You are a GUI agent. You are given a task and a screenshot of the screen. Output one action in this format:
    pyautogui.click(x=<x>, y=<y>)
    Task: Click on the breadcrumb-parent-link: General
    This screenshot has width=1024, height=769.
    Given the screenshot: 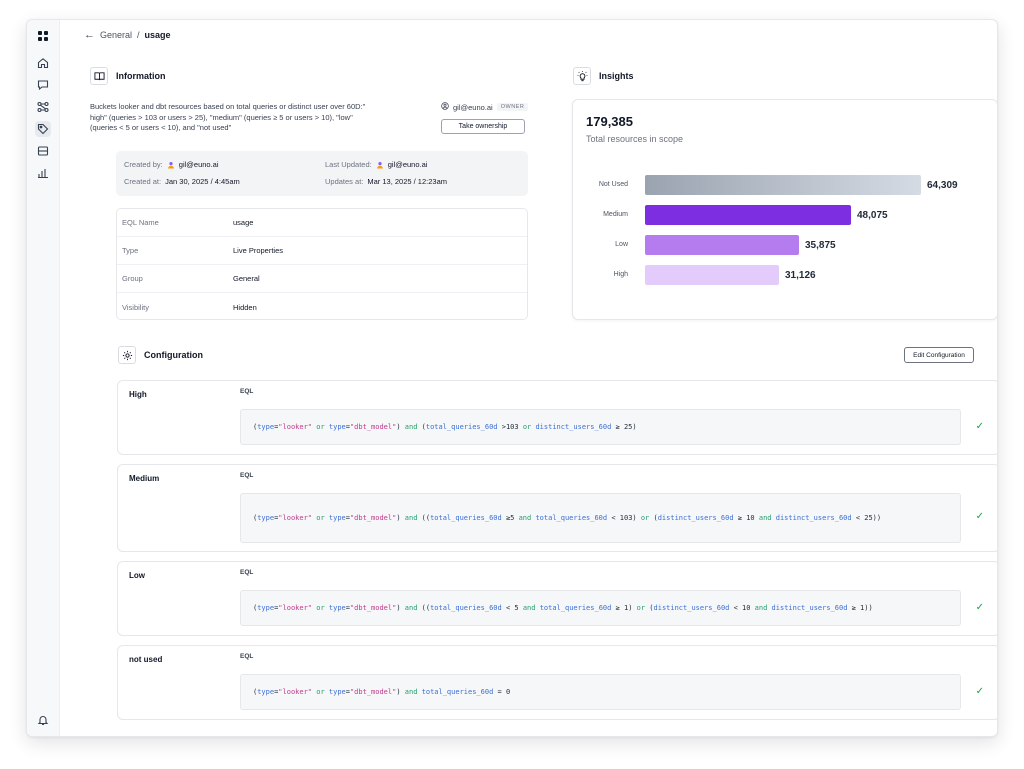 What is the action you would take?
    pyautogui.click(x=116, y=35)
    